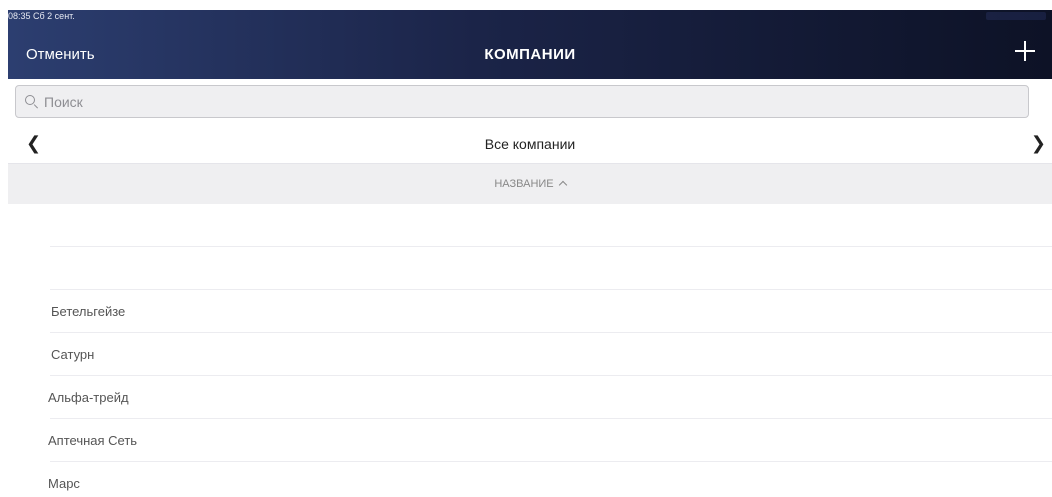 The height and width of the screenshot is (497, 1052). What do you see at coordinates (32, 102) in the screenshot?
I see `search-icon` at bounding box center [32, 102].